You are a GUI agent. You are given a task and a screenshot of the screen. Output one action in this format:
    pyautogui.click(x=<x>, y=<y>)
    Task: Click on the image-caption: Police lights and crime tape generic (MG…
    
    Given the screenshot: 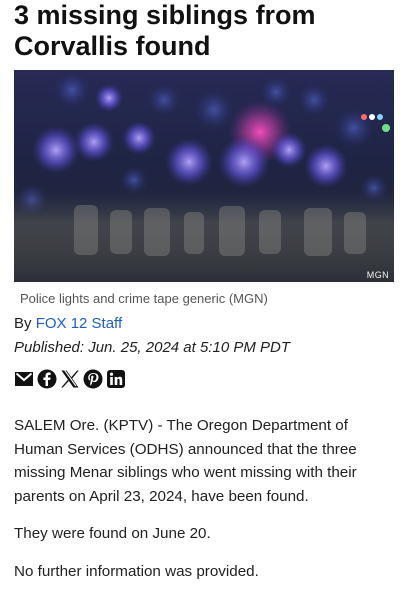 What is the action you would take?
    pyautogui.click(x=144, y=298)
    